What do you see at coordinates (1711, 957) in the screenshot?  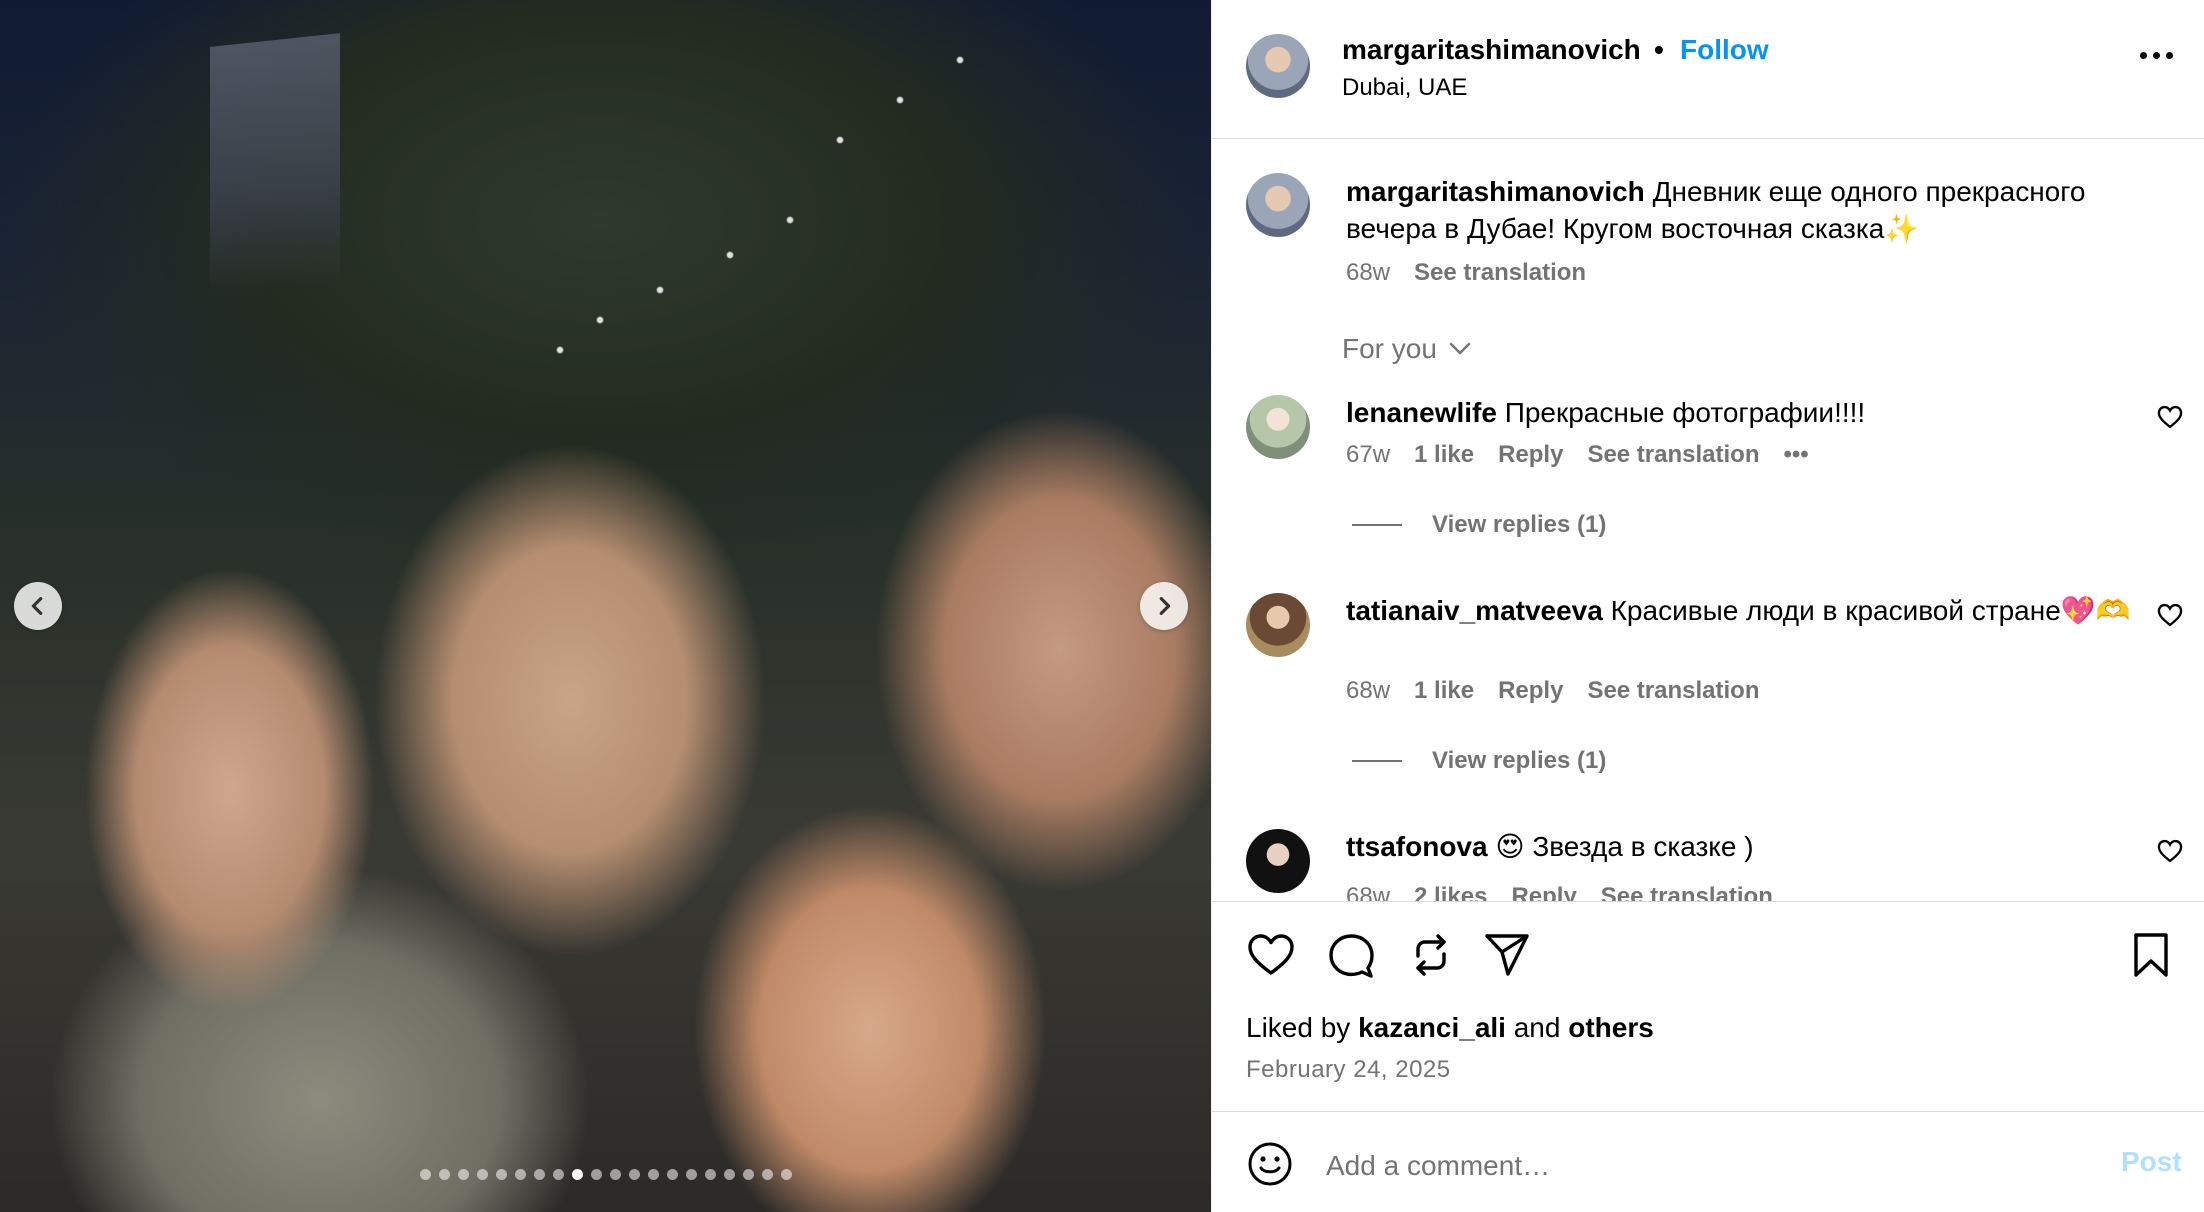 I see `action-bar` at bounding box center [1711, 957].